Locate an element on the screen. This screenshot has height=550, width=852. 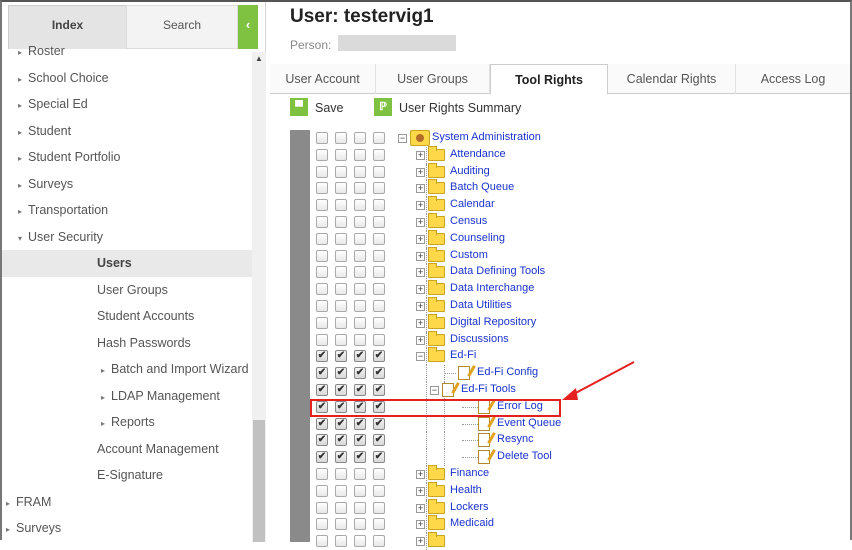
tree-node-label: Event Queue is located at coordinates (529, 423).